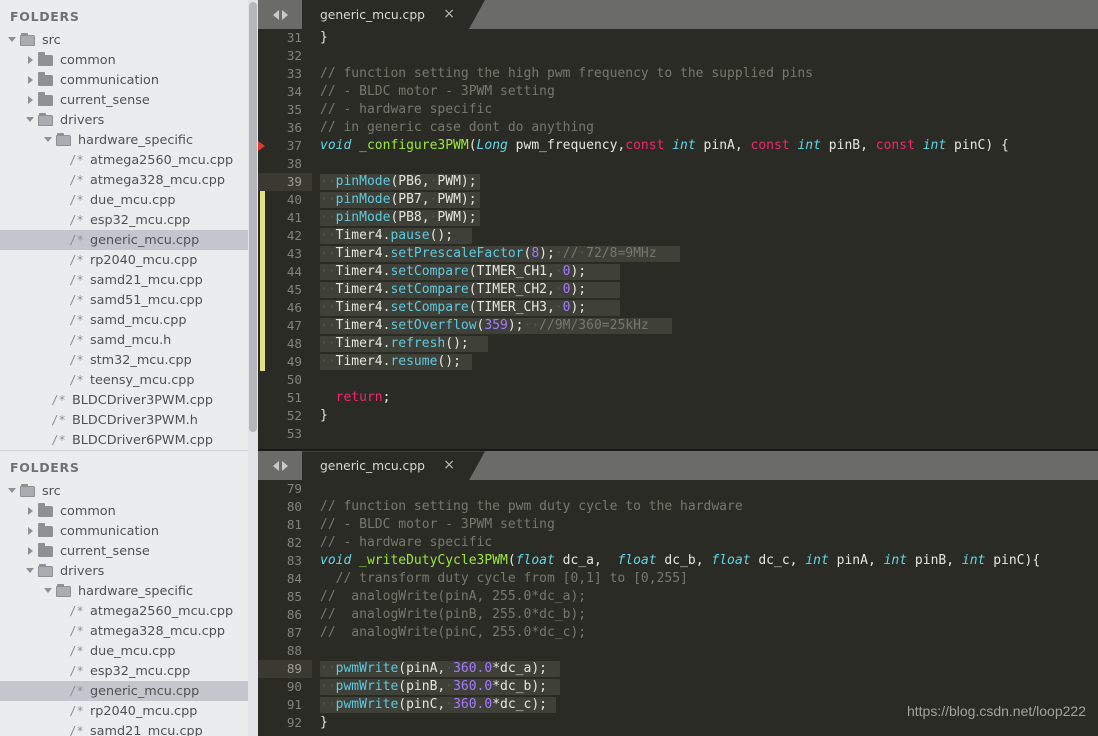 The image size is (1098, 736). Describe the element at coordinates (678, 290) in the screenshot. I see `code-line: 45 ··Timer4.setCompare(TIMER_CH2,·0);` at that location.